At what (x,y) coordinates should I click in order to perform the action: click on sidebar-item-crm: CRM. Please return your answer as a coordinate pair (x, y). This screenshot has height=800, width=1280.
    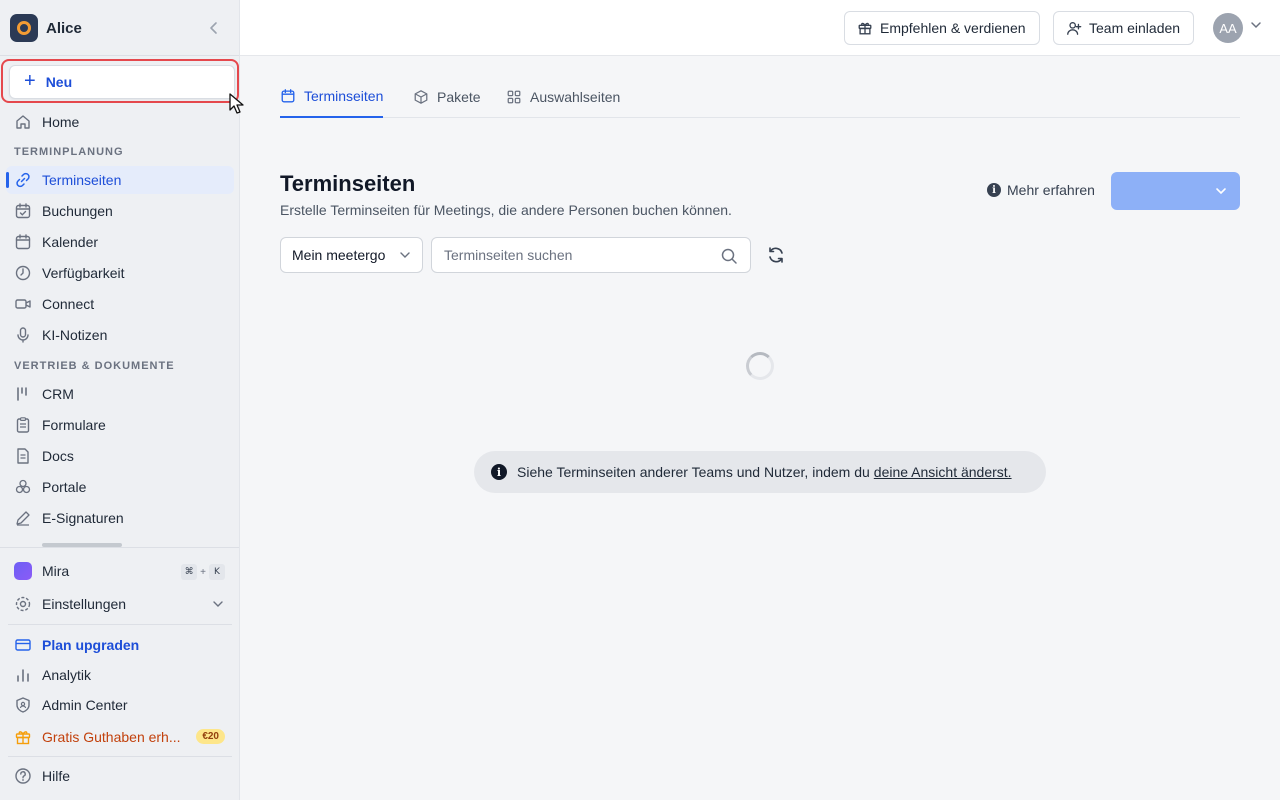
    Looking at the image, I should click on (120, 394).